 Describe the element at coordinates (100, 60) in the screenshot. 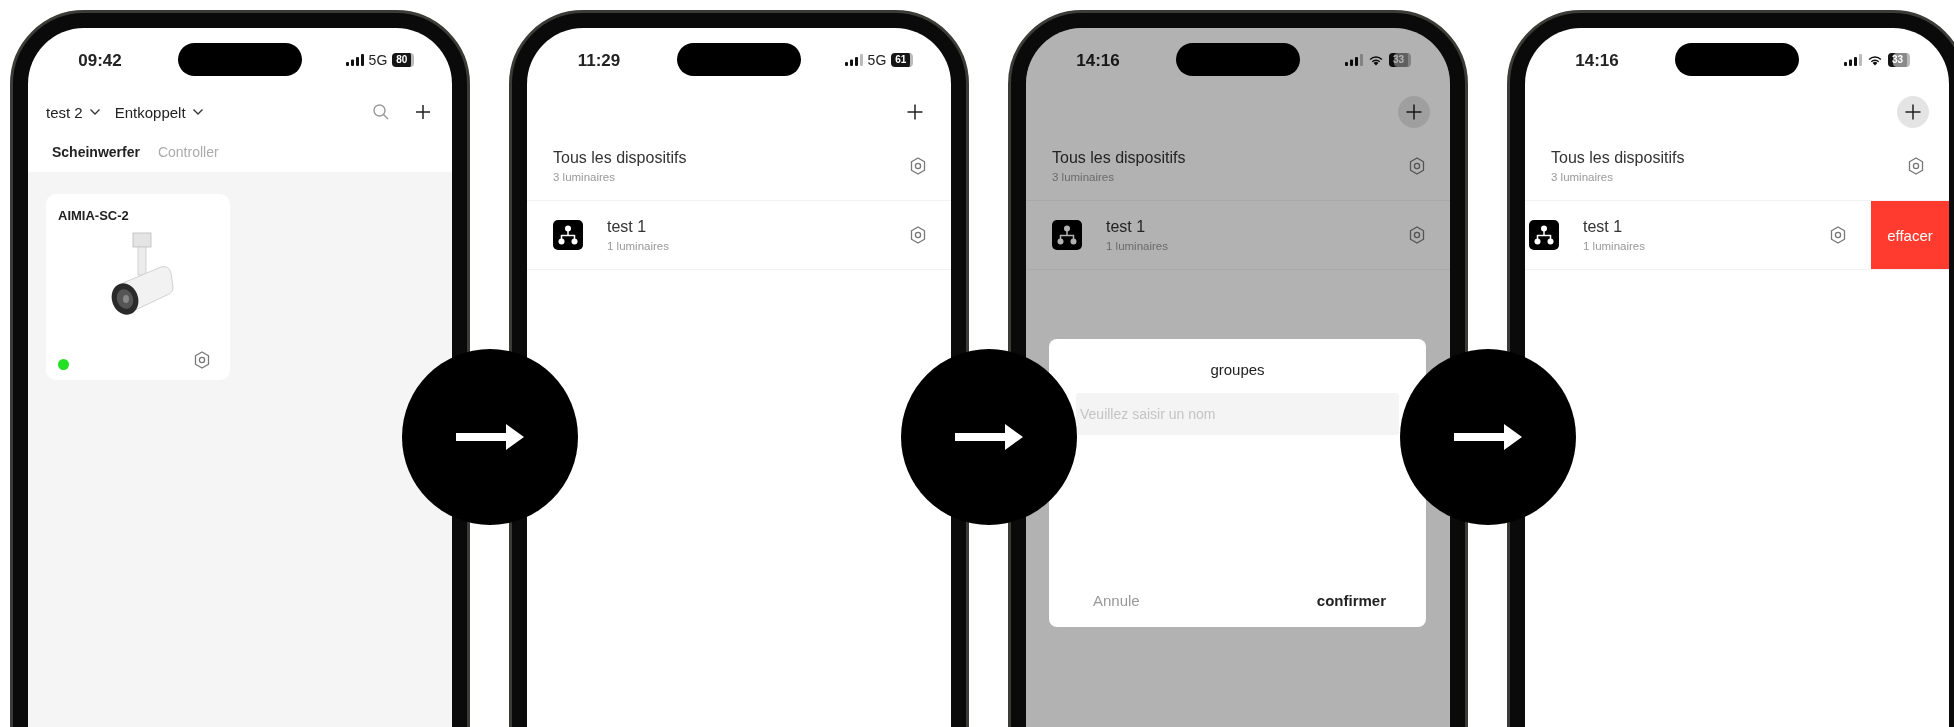

I see `status-time: 09:42` at that location.